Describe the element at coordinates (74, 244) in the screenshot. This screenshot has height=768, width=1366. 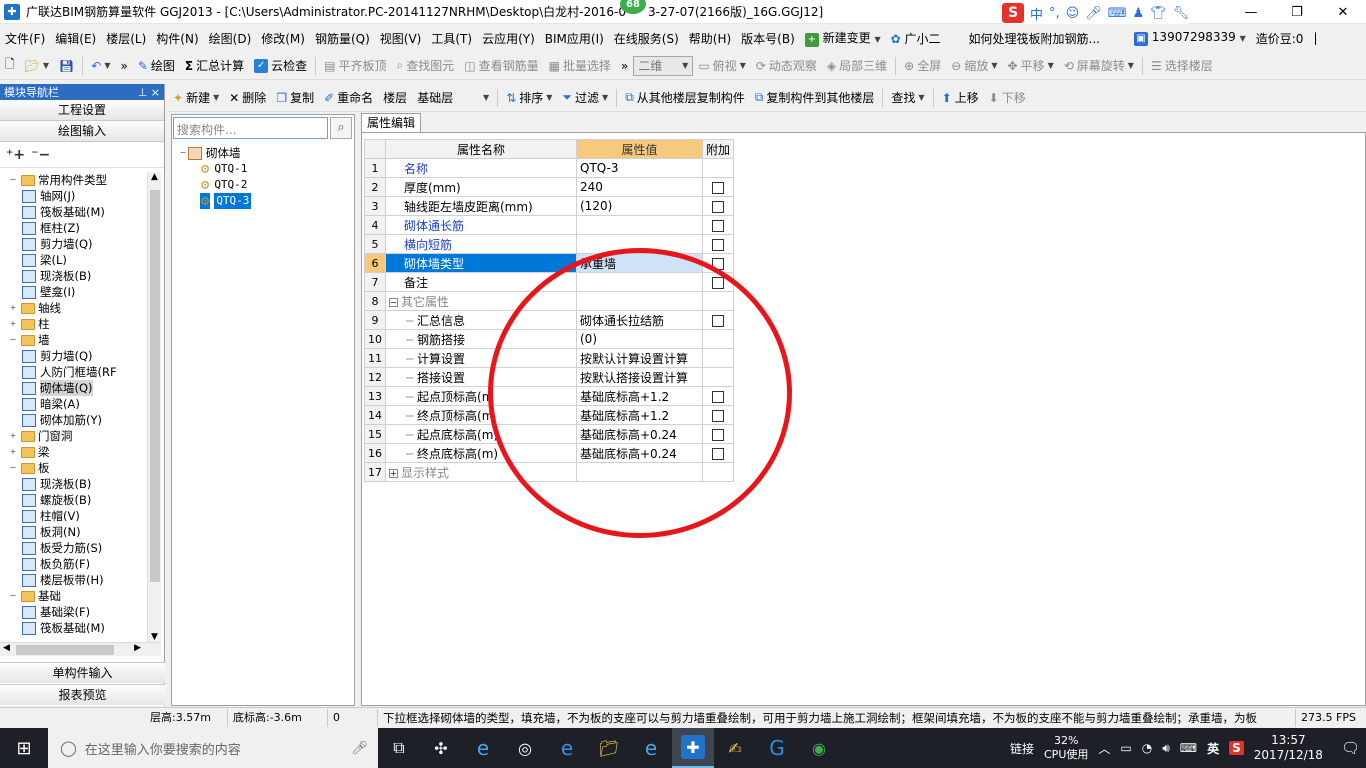
I see `tree-item: 剪力墙(Q)` at that location.